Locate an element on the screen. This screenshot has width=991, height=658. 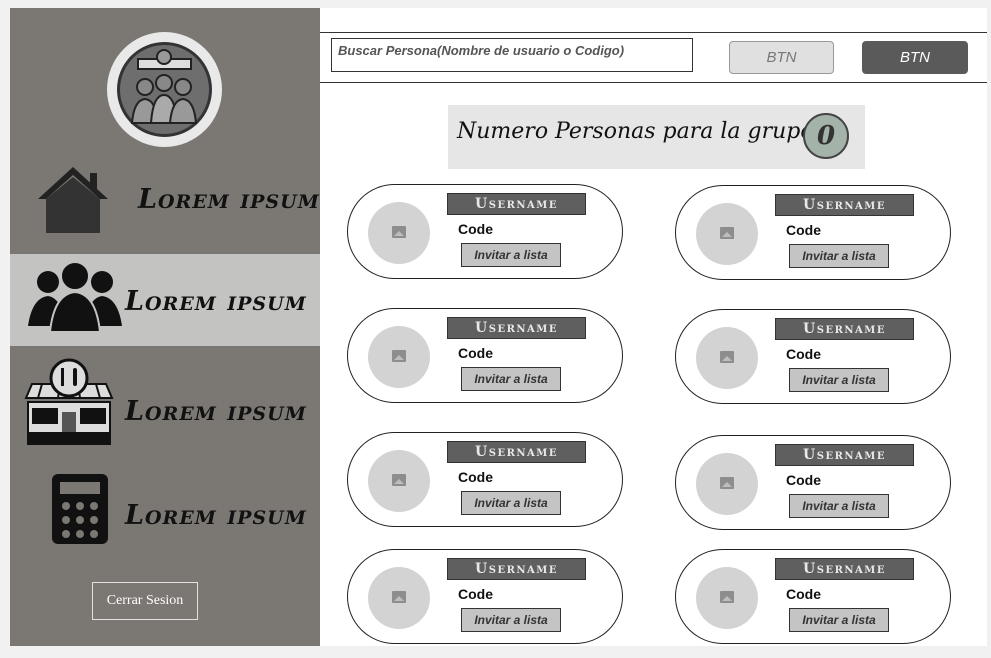
logo is located at coordinates (164, 89).